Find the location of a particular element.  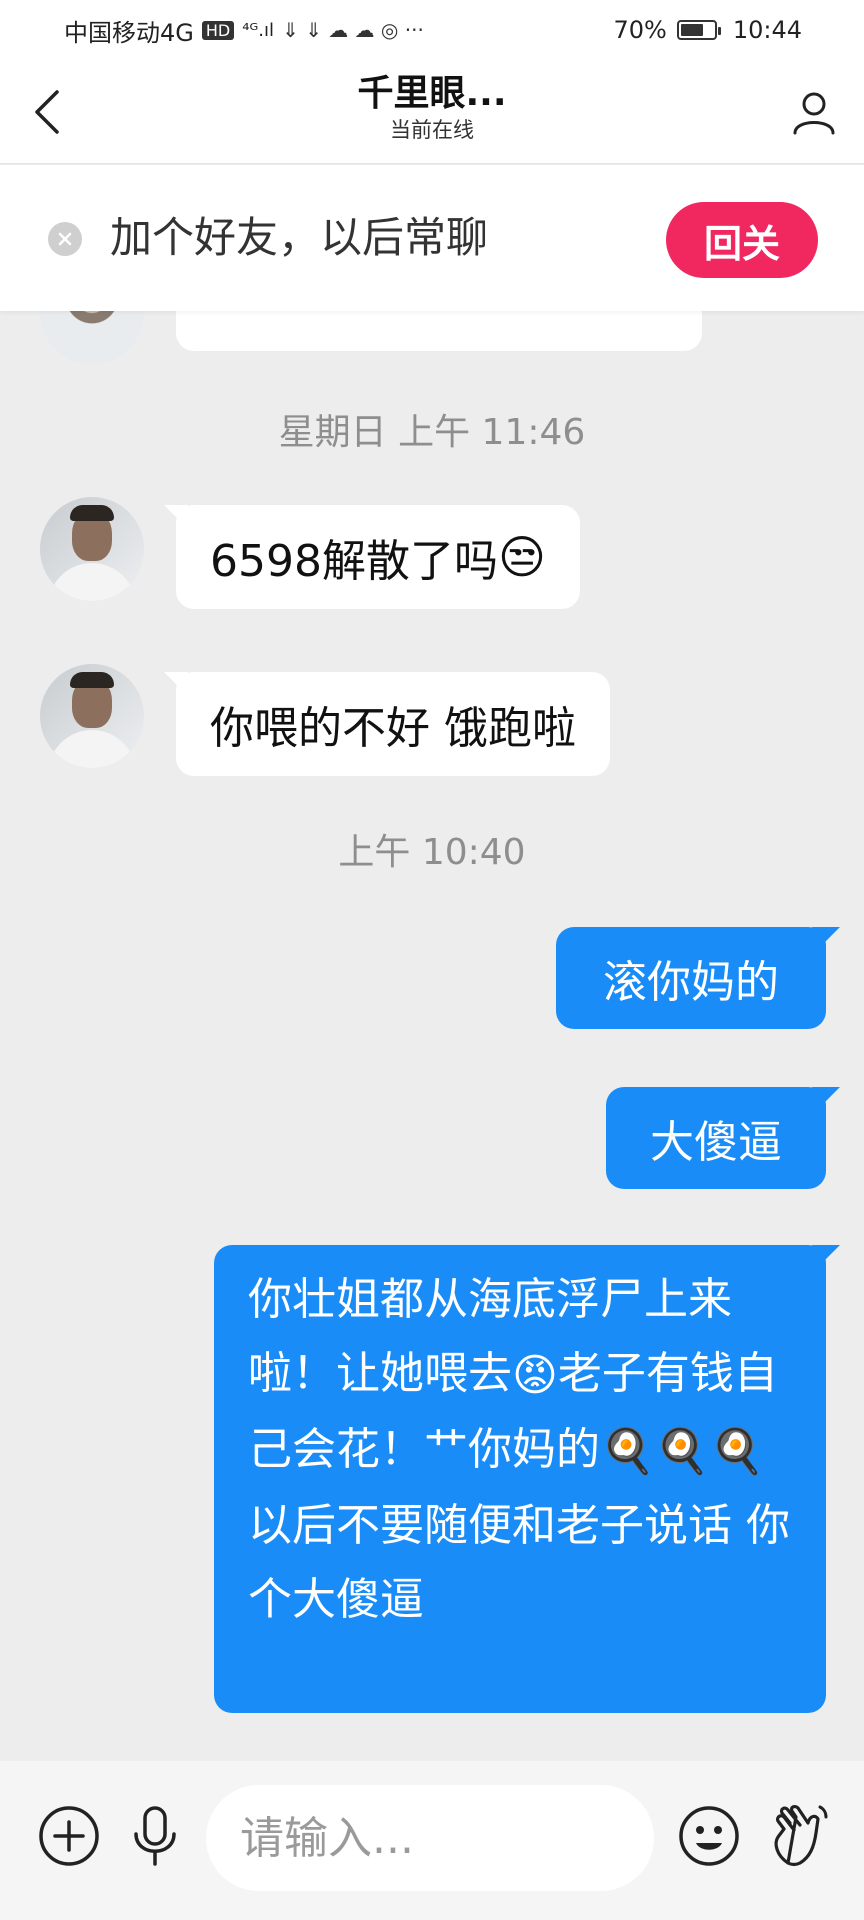

hd-badge: HD is located at coordinates (218, 30).